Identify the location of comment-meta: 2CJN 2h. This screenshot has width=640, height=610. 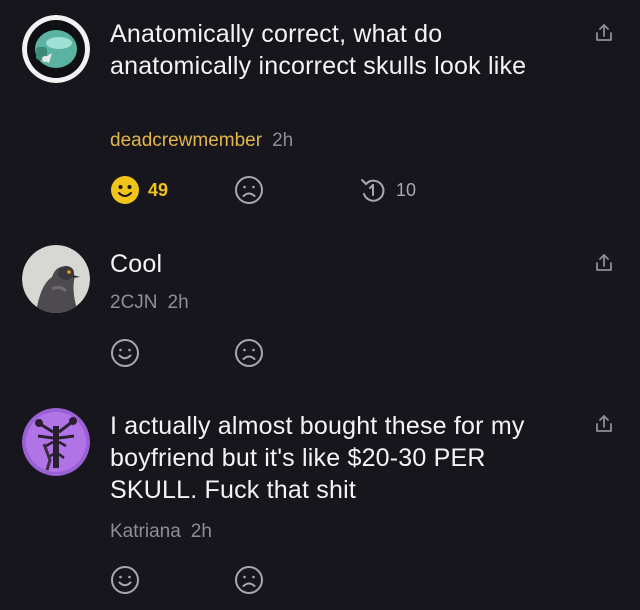
(149, 303).